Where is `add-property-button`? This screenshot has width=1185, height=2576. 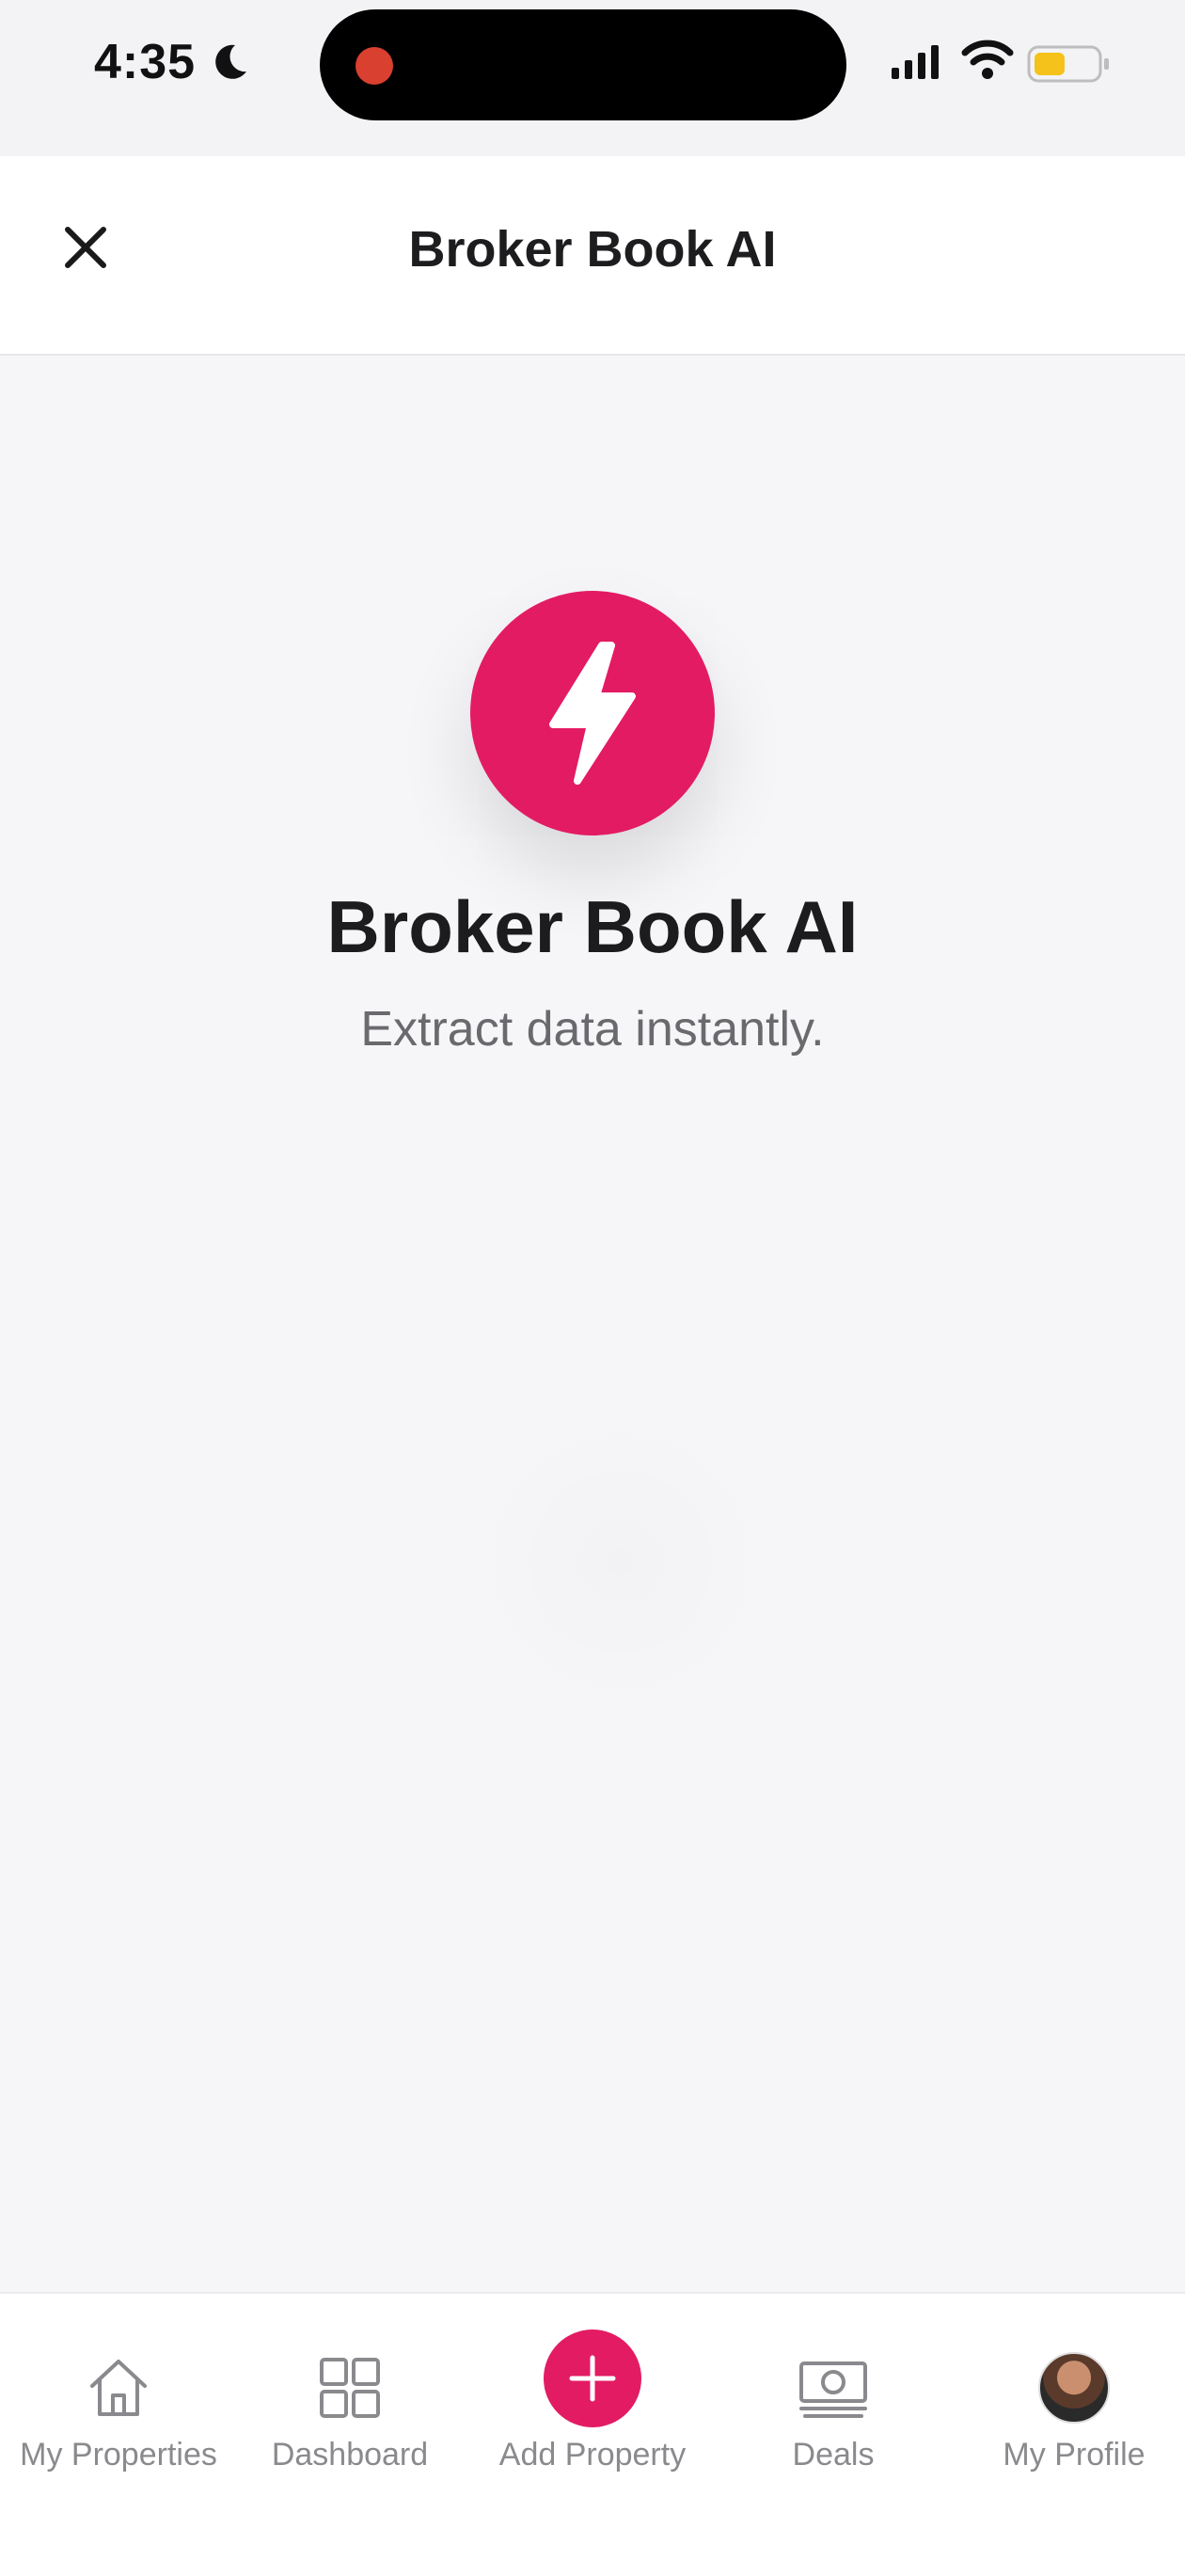 add-property-button is located at coordinates (592, 2378).